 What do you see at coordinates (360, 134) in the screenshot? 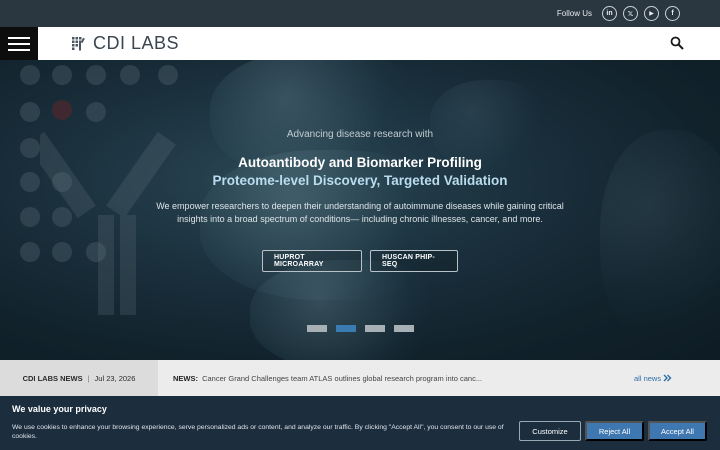
I see `hero-kicker: Advancing disease research with` at bounding box center [360, 134].